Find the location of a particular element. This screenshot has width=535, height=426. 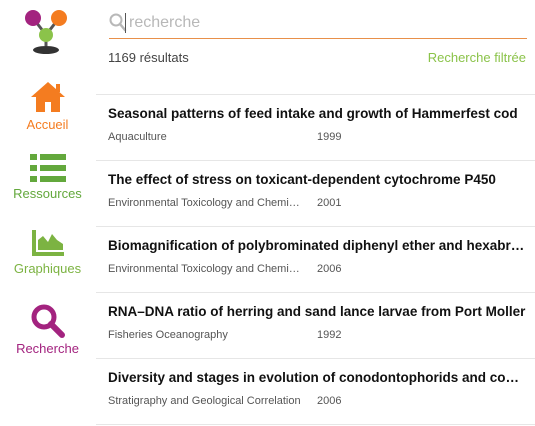

result-journal: Fisheries Oceanography is located at coordinates (168, 335).